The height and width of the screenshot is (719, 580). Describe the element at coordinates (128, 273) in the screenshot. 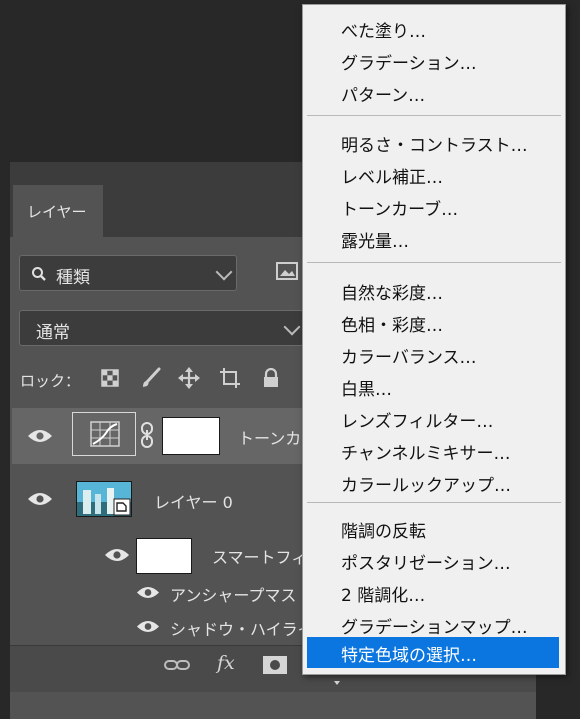

I see `filter-kind-select: 種類` at that location.